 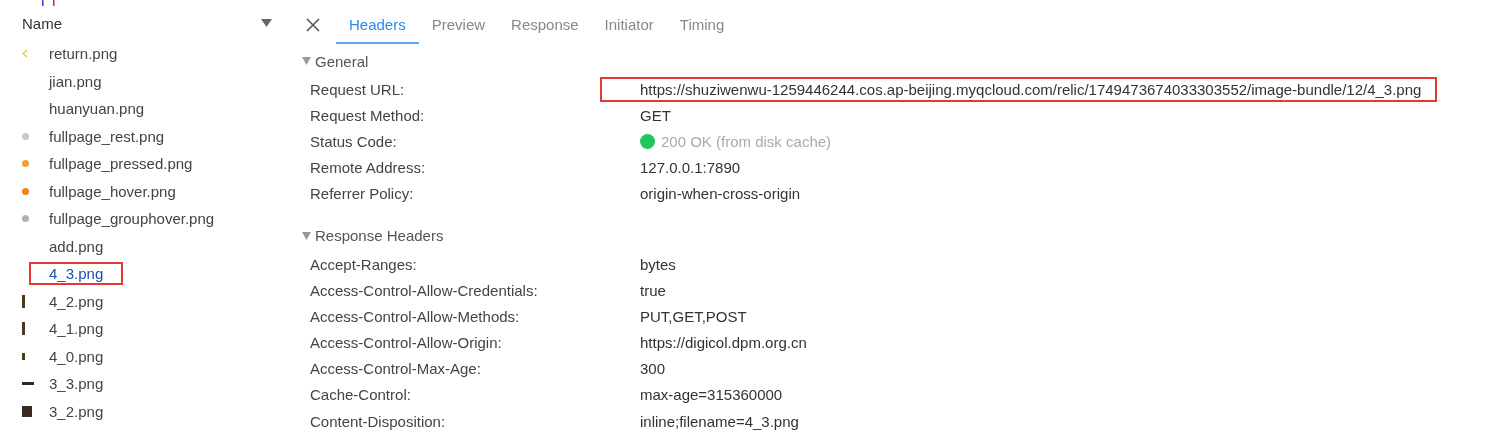 I want to click on file-name: add.png, so click(x=76, y=246).